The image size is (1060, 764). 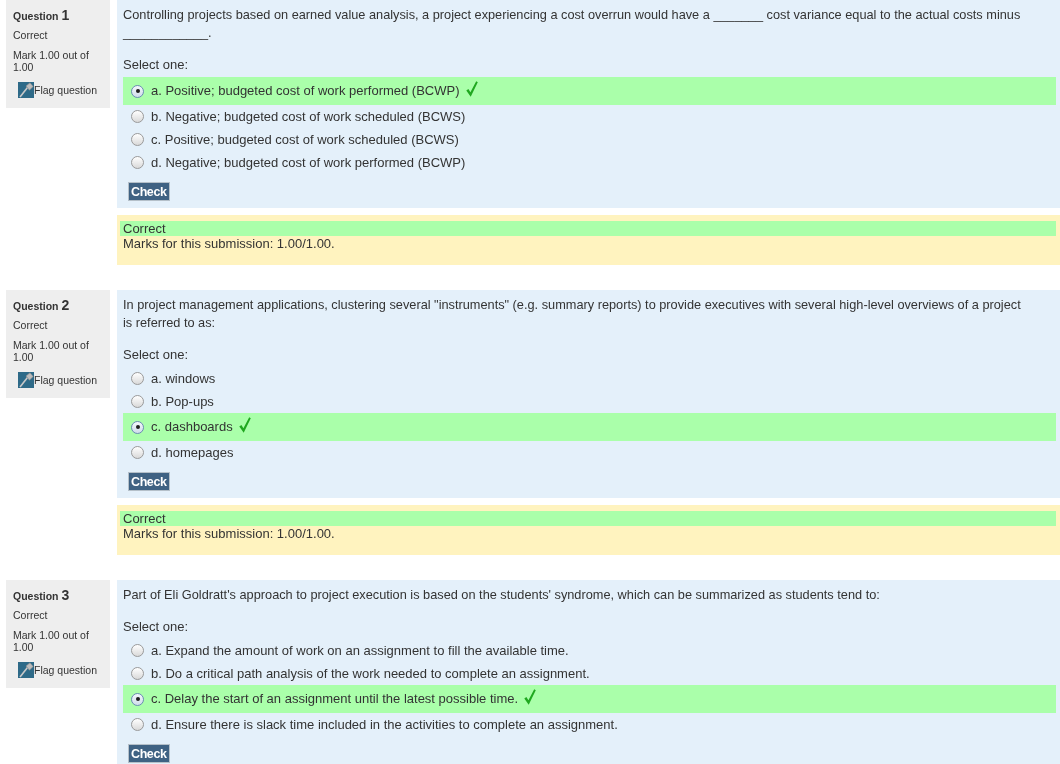 What do you see at coordinates (308, 162) in the screenshot?
I see `answer-option: d. Negative; budgeted cost of work performed (BCWP)` at bounding box center [308, 162].